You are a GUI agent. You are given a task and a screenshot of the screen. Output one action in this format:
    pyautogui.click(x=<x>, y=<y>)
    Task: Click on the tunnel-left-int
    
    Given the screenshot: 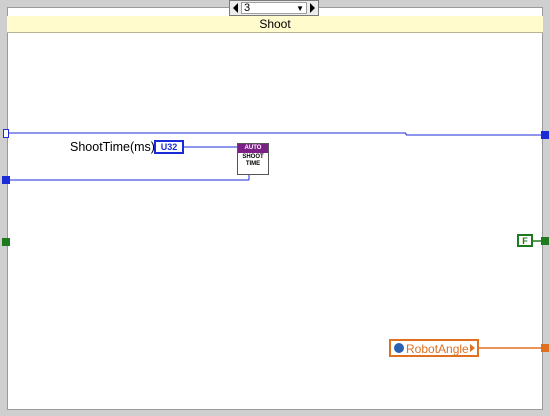 What is the action you would take?
    pyautogui.click(x=6, y=180)
    